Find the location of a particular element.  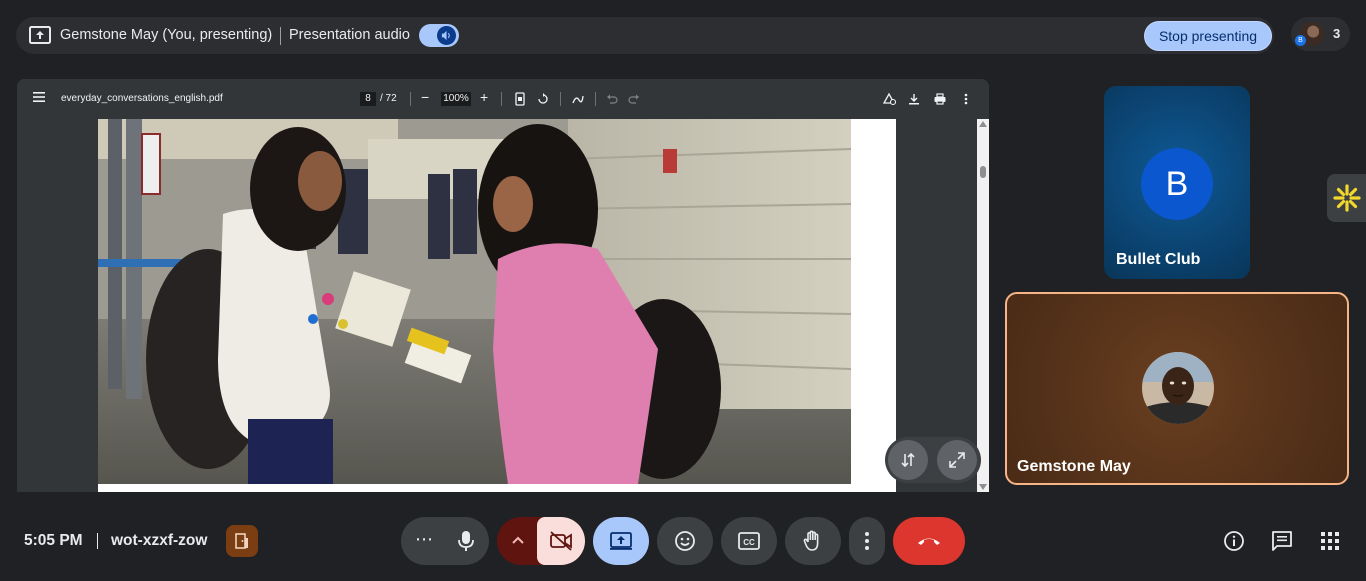

meeting-code: wot-xzxf-zow is located at coordinates (159, 540).